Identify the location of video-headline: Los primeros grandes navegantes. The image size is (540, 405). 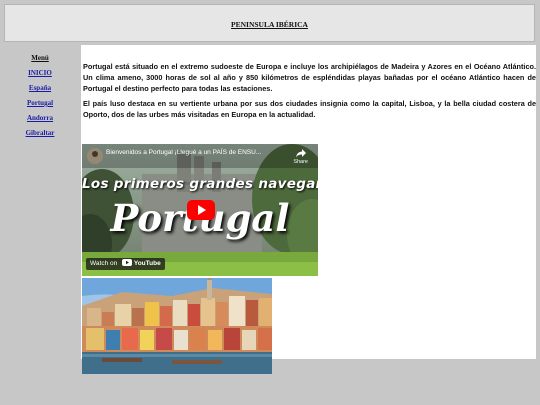
(200, 184).